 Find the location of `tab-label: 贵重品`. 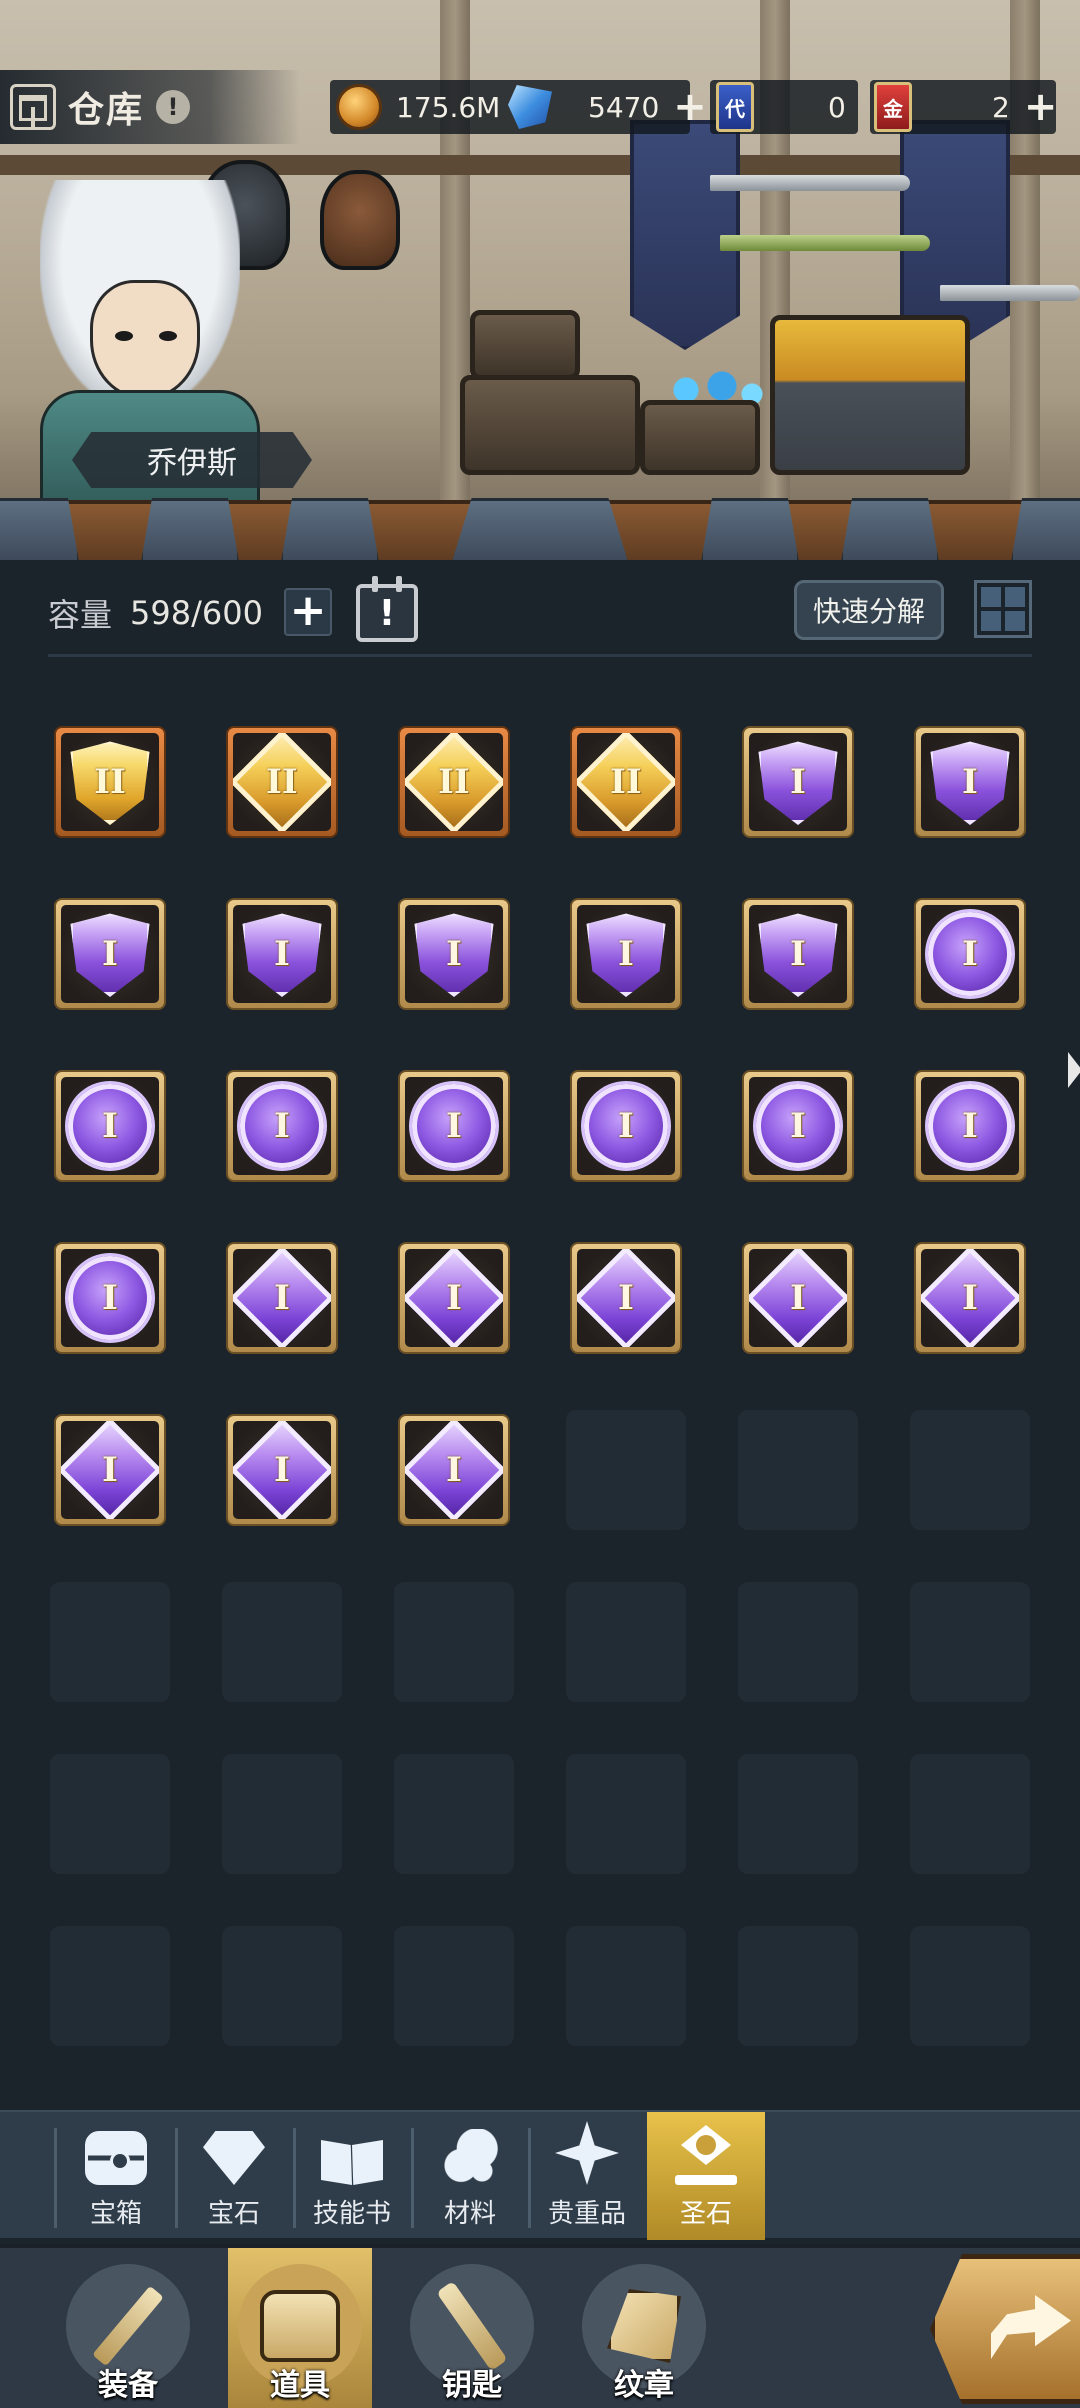

tab-label: 贵重品 is located at coordinates (586, 2214).